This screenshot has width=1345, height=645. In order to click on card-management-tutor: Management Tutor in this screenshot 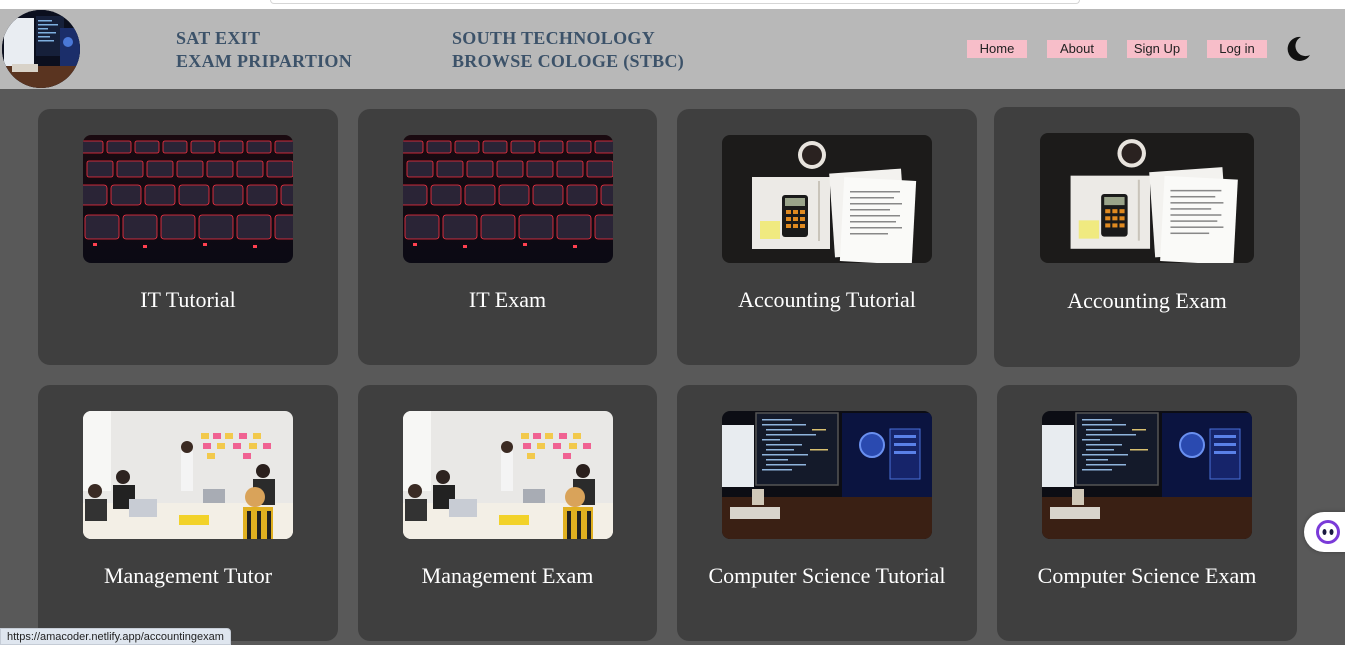, I will do `click(188, 513)`.